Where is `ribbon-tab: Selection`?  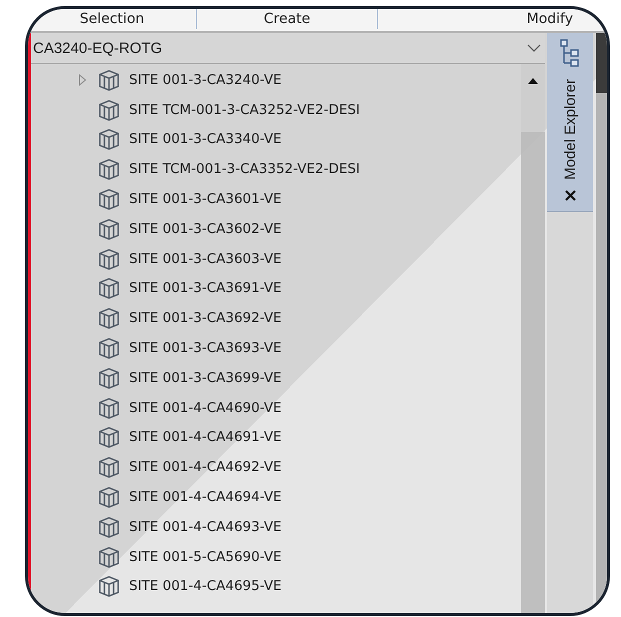 ribbon-tab: Selection is located at coordinates (112, 19).